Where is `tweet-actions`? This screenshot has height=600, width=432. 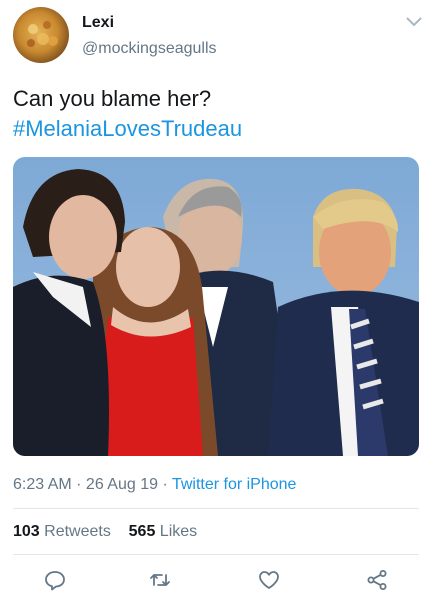 tweet-actions is located at coordinates (216, 581).